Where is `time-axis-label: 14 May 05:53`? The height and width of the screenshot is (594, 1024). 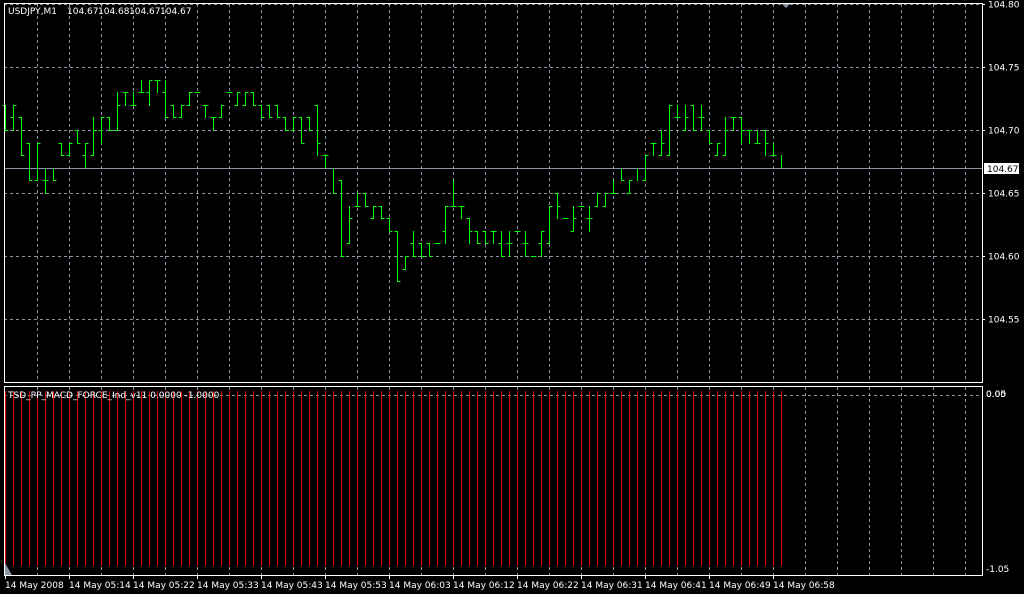
time-axis-label: 14 May 05:53 is located at coordinates (356, 586).